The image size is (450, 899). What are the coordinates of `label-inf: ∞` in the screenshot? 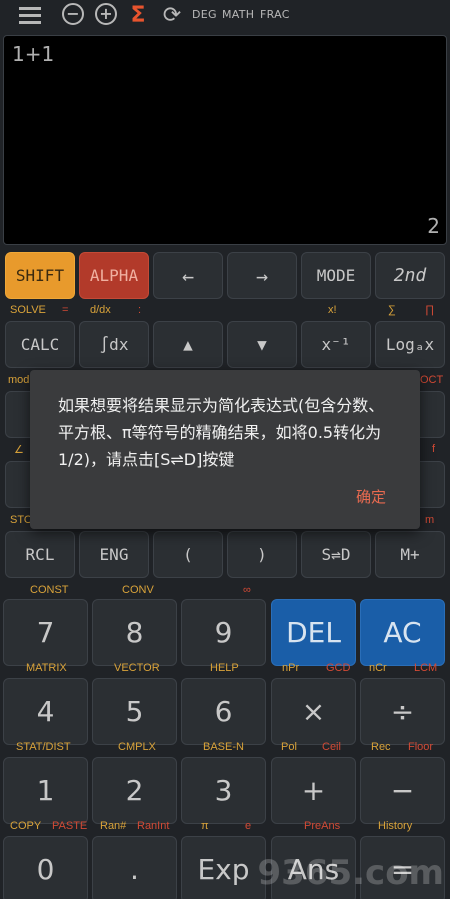 It's located at (247, 590).